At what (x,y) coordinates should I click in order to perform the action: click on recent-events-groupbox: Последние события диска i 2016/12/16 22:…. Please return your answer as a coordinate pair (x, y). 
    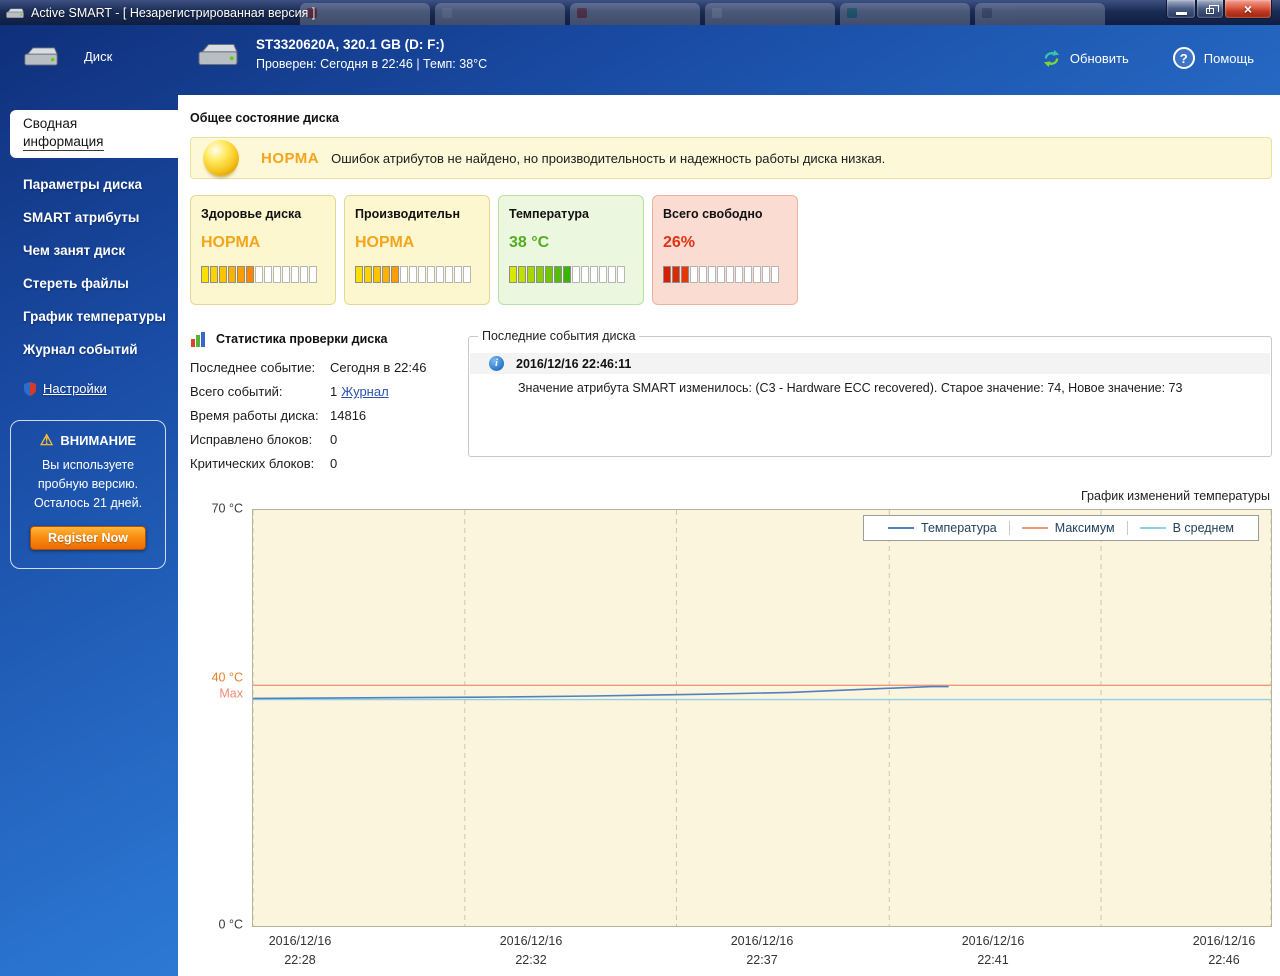
    Looking at the image, I should click on (870, 393).